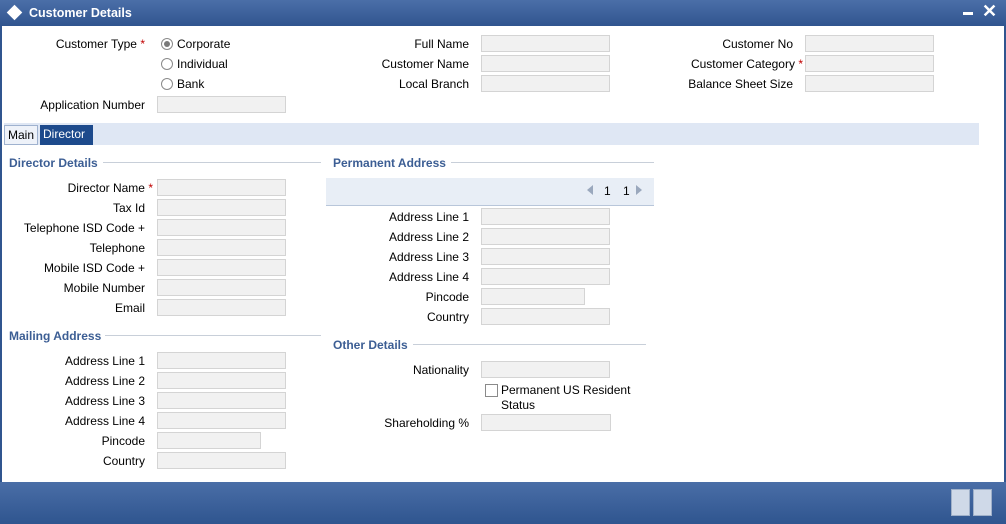  Describe the element at coordinates (545, 316) in the screenshot. I see `permanent-country-input` at that location.